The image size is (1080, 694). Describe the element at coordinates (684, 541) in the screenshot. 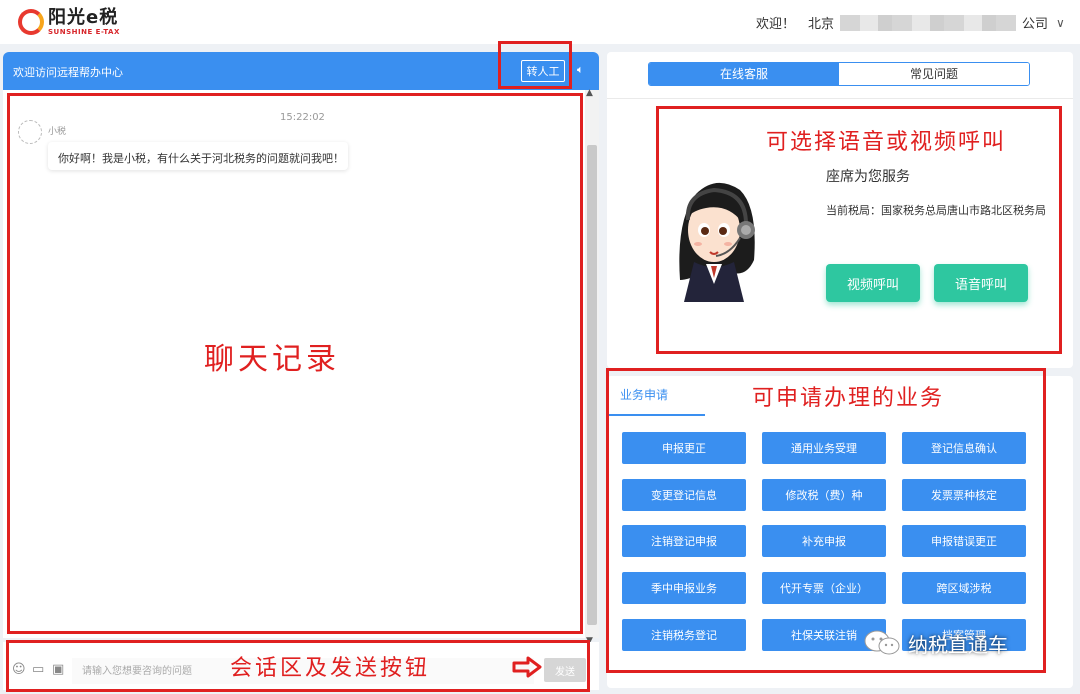

I see `business-button: 注销登记申报` at that location.